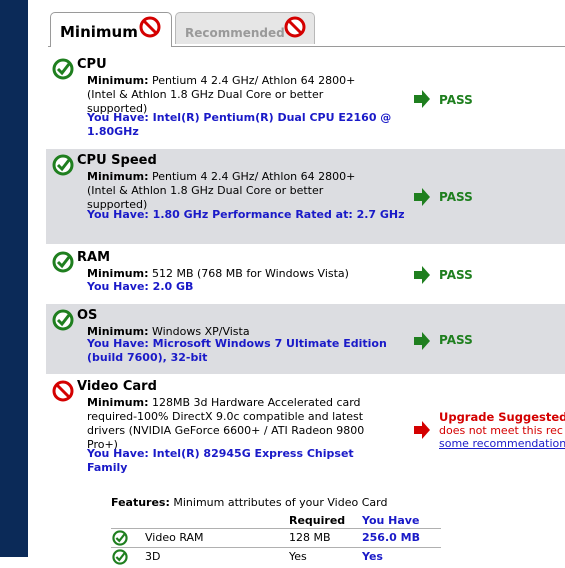 The width and height of the screenshot is (565, 568). Describe the element at coordinates (276, 557) in the screenshot. I see `table-row: 3D Yes Yes` at that location.